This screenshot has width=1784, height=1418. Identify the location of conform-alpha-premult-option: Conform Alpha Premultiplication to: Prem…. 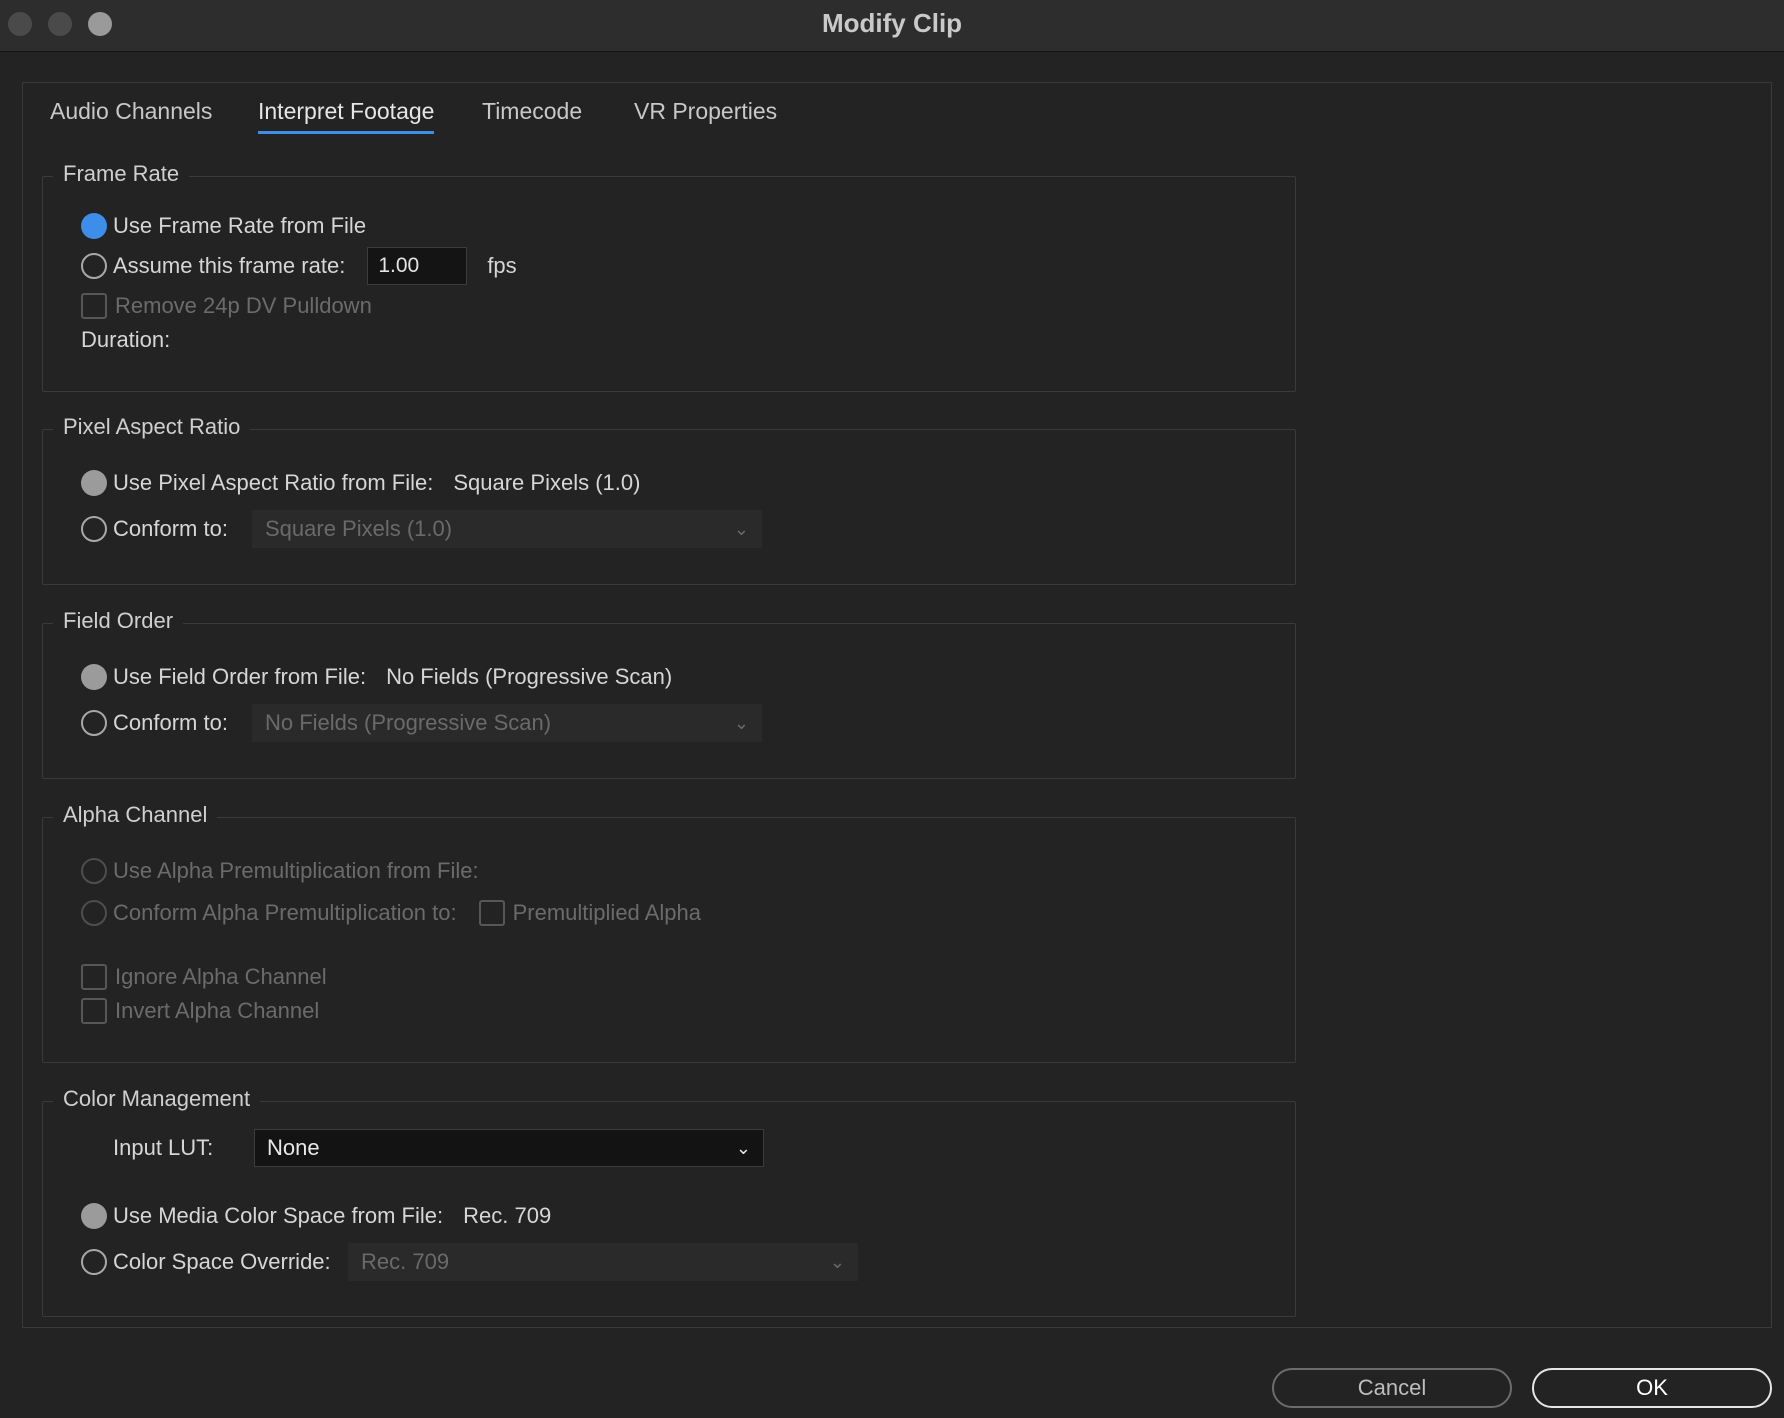
(391, 913).